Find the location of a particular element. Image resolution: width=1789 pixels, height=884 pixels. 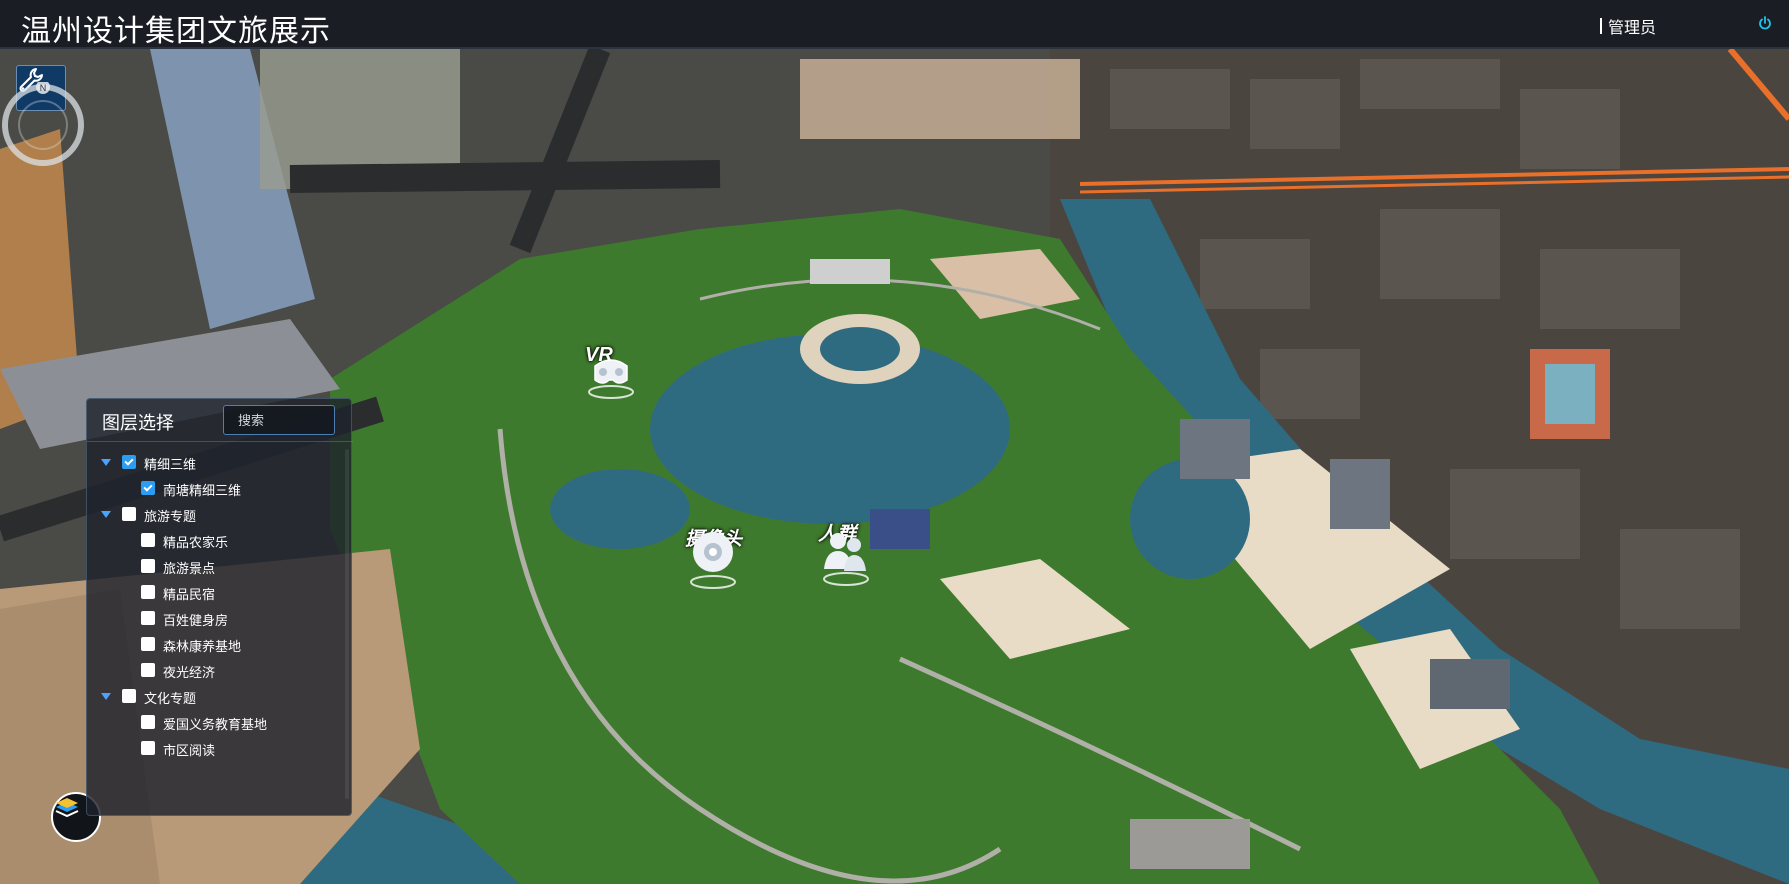

app-title: 温州设计集团文旅展示 is located at coordinates (176, 31).